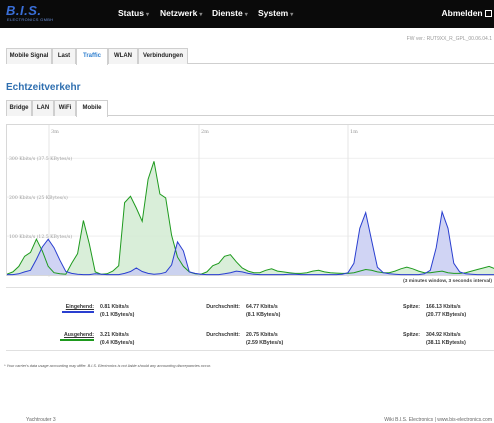 The width and height of the screenshot is (494, 423). I want to click on incoming-peak-kbyte: (20.77 KBytes/s), so click(446, 315).